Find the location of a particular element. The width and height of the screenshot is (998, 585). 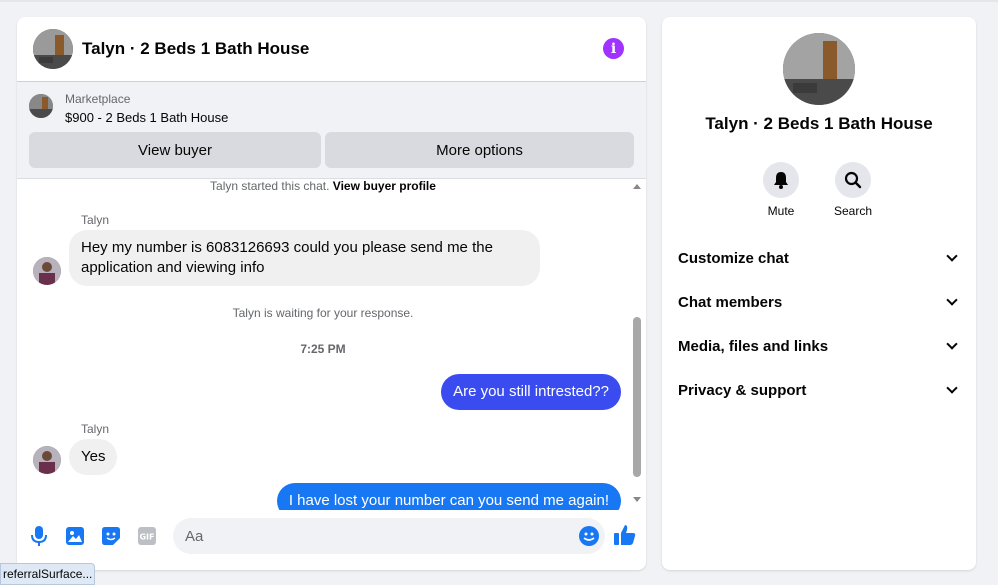

chat-started-text: Talyn started this chat. is located at coordinates (270, 186).